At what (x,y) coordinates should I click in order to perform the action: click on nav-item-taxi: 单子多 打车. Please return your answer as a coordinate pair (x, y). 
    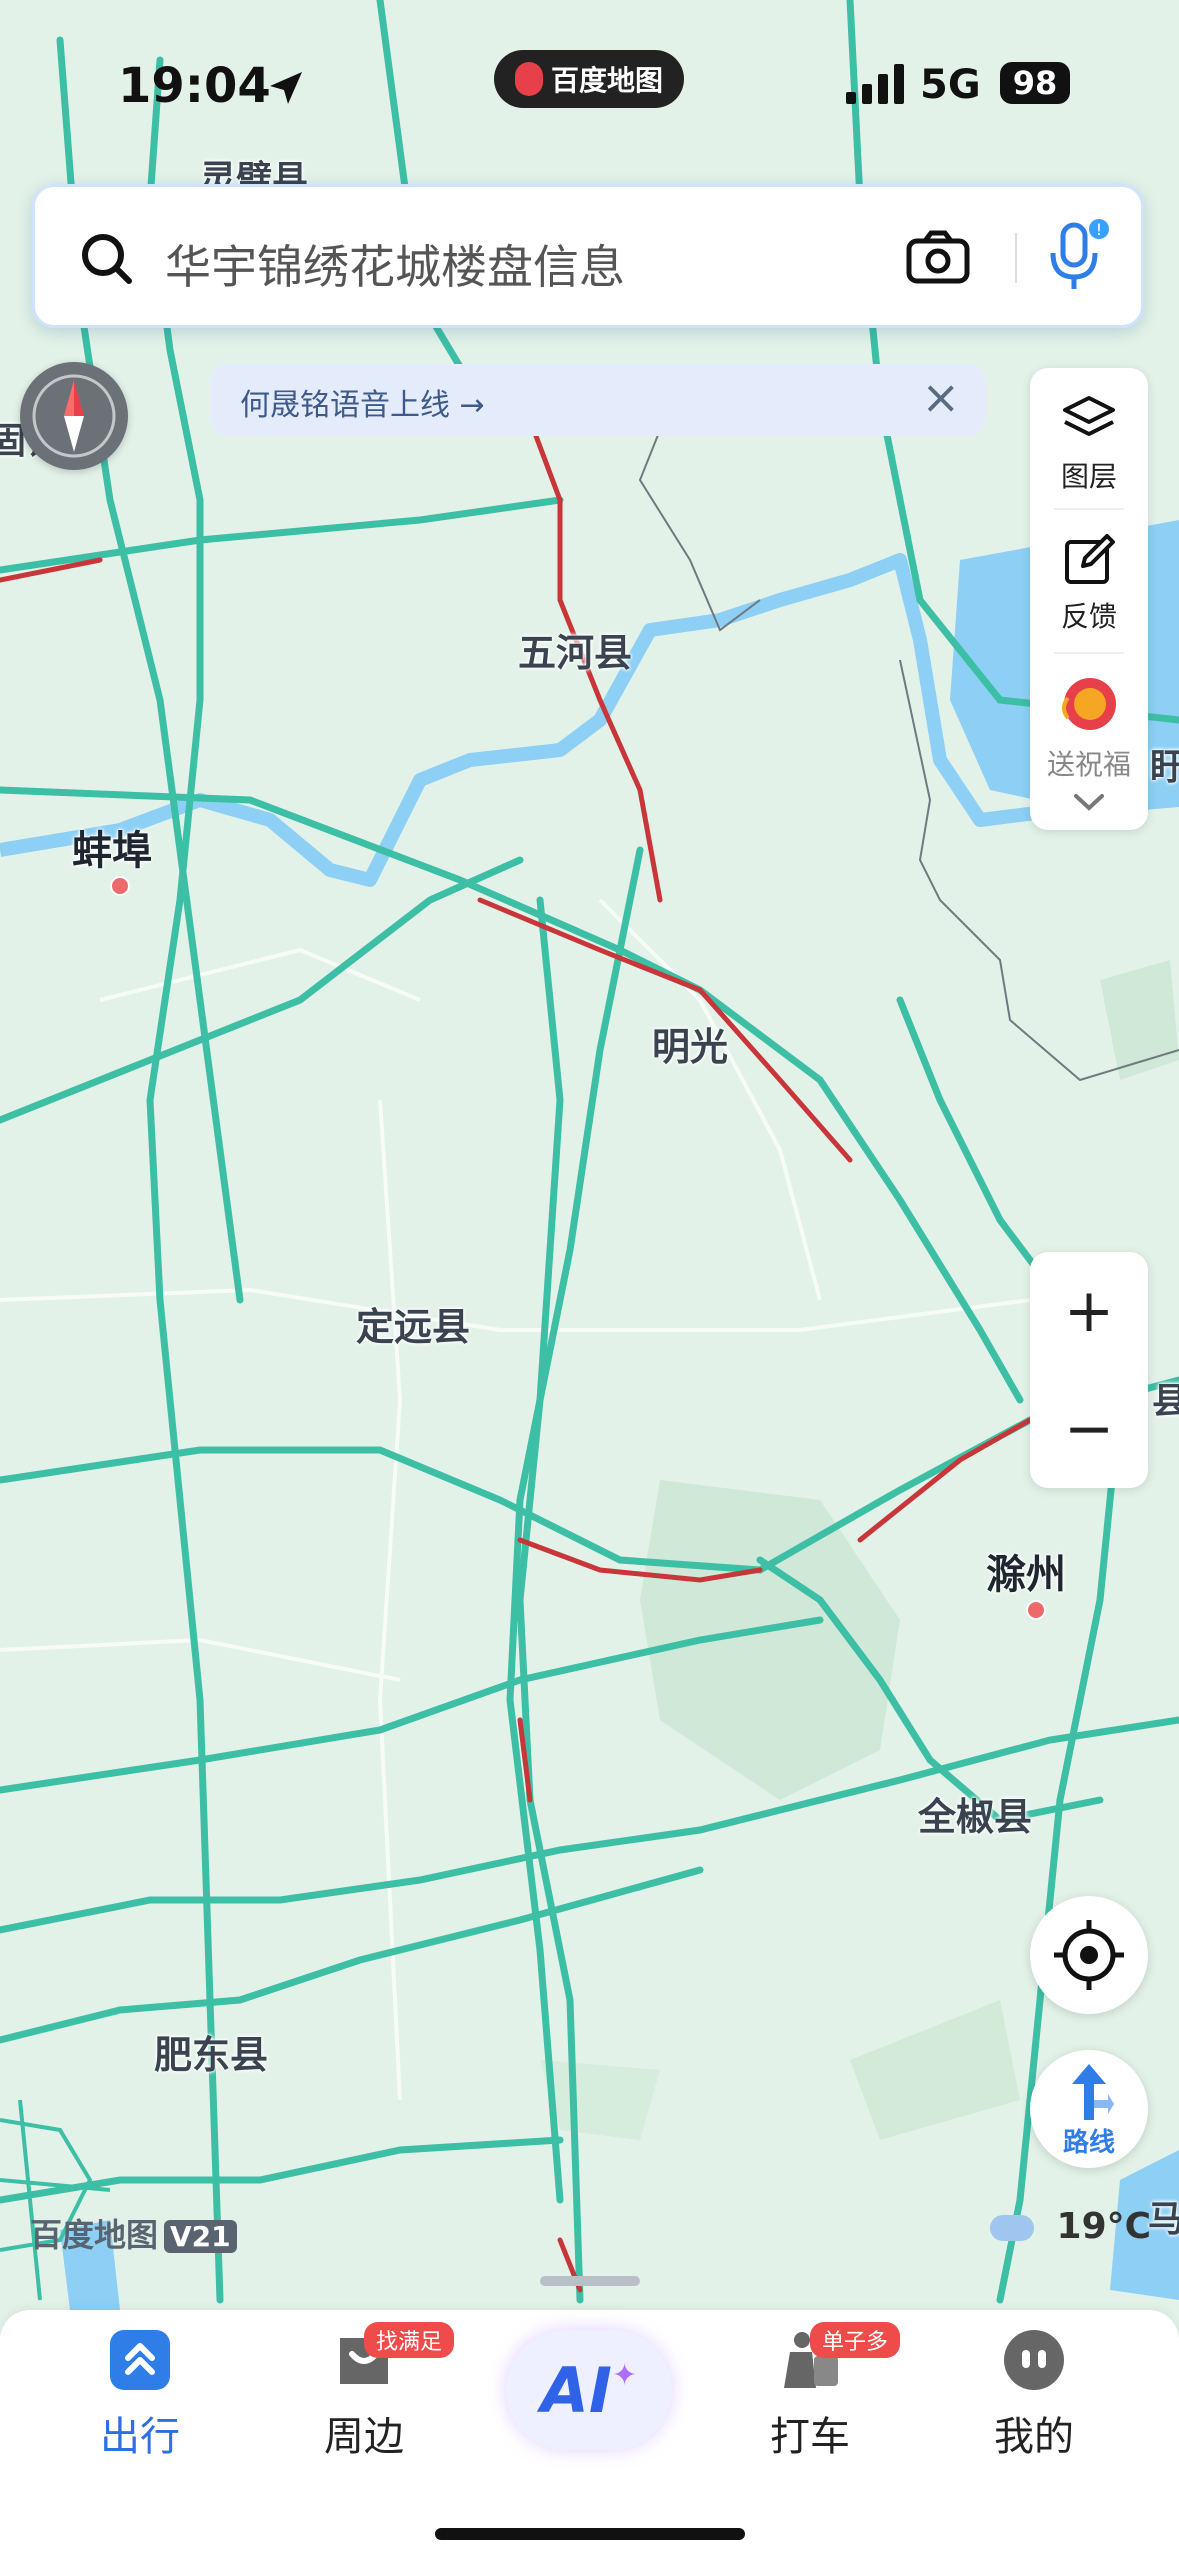
    Looking at the image, I should click on (815, 2392).